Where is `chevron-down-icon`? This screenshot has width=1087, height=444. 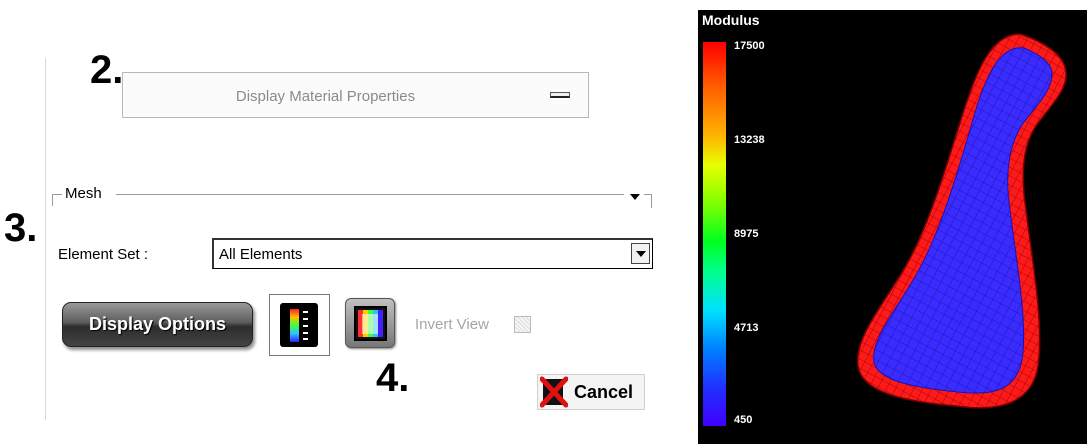
chevron-down-icon is located at coordinates (641, 254).